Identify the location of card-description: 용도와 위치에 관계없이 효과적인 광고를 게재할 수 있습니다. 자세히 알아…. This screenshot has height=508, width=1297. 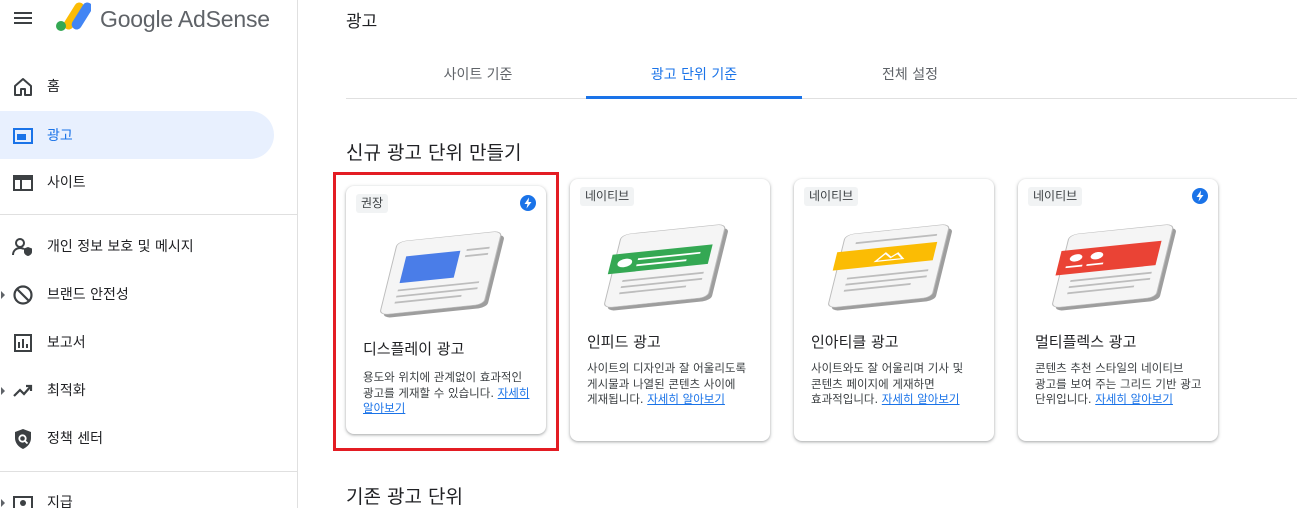
(449, 393).